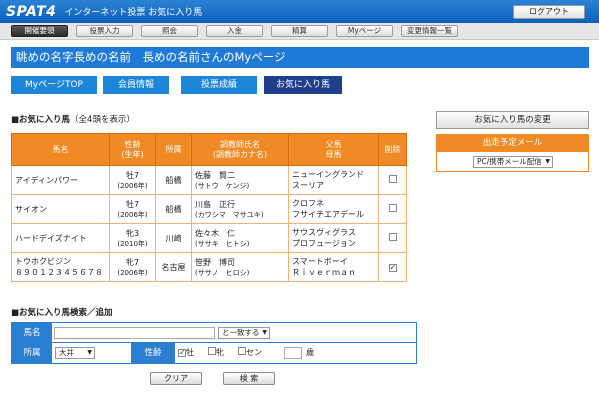  I want to click on tab-mypage-top: MyページTOP, so click(54, 85).